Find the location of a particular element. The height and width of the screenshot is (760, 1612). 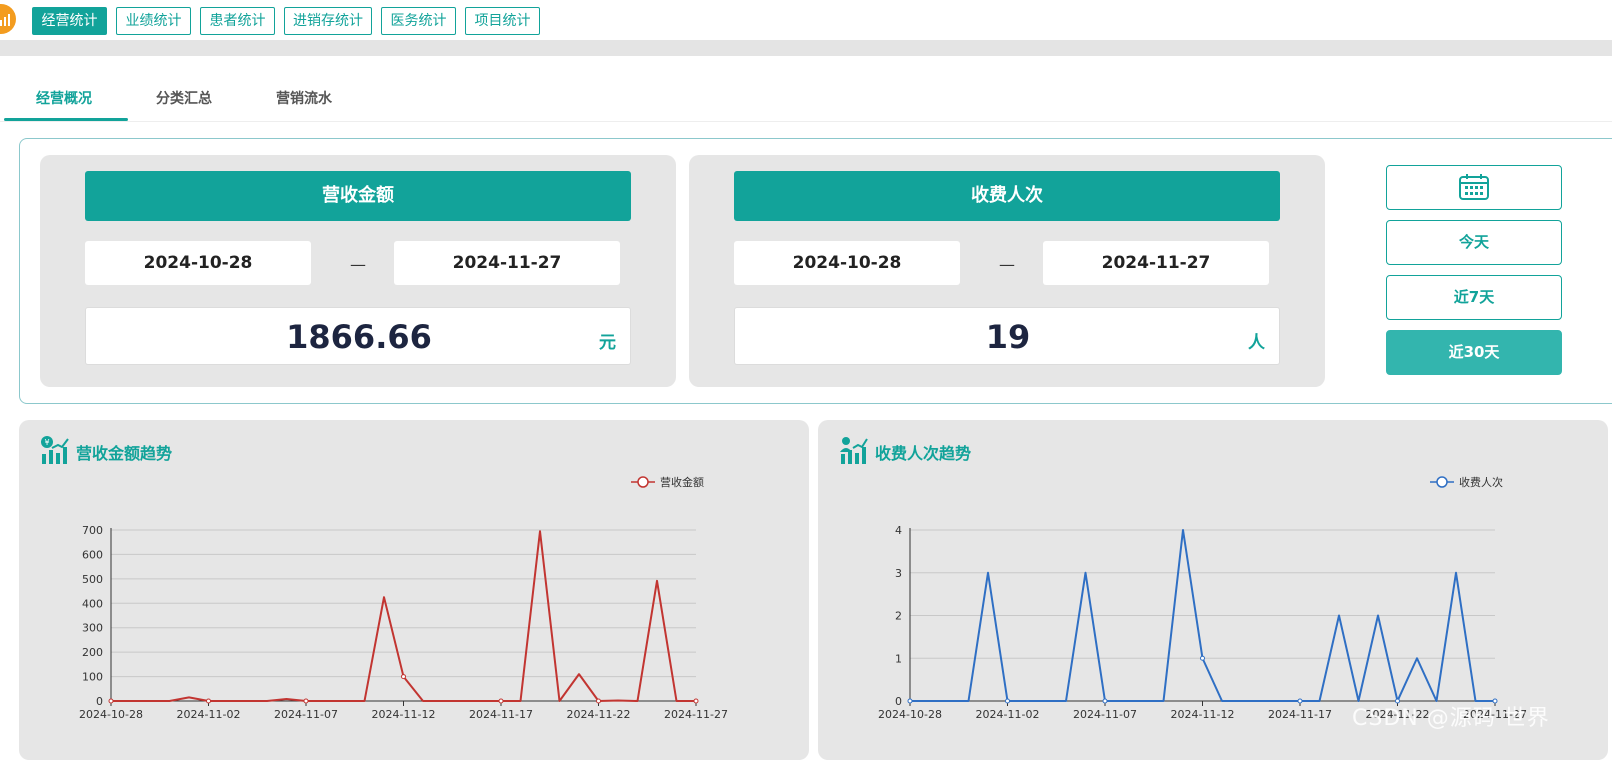

revenue-unit: 元 is located at coordinates (607, 343).